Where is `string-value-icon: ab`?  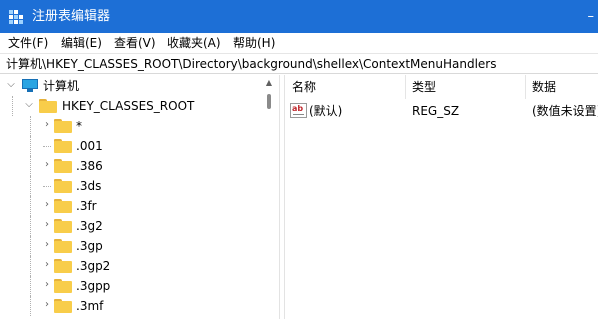 string-value-icon: ab is located at coordinates (298, 110).